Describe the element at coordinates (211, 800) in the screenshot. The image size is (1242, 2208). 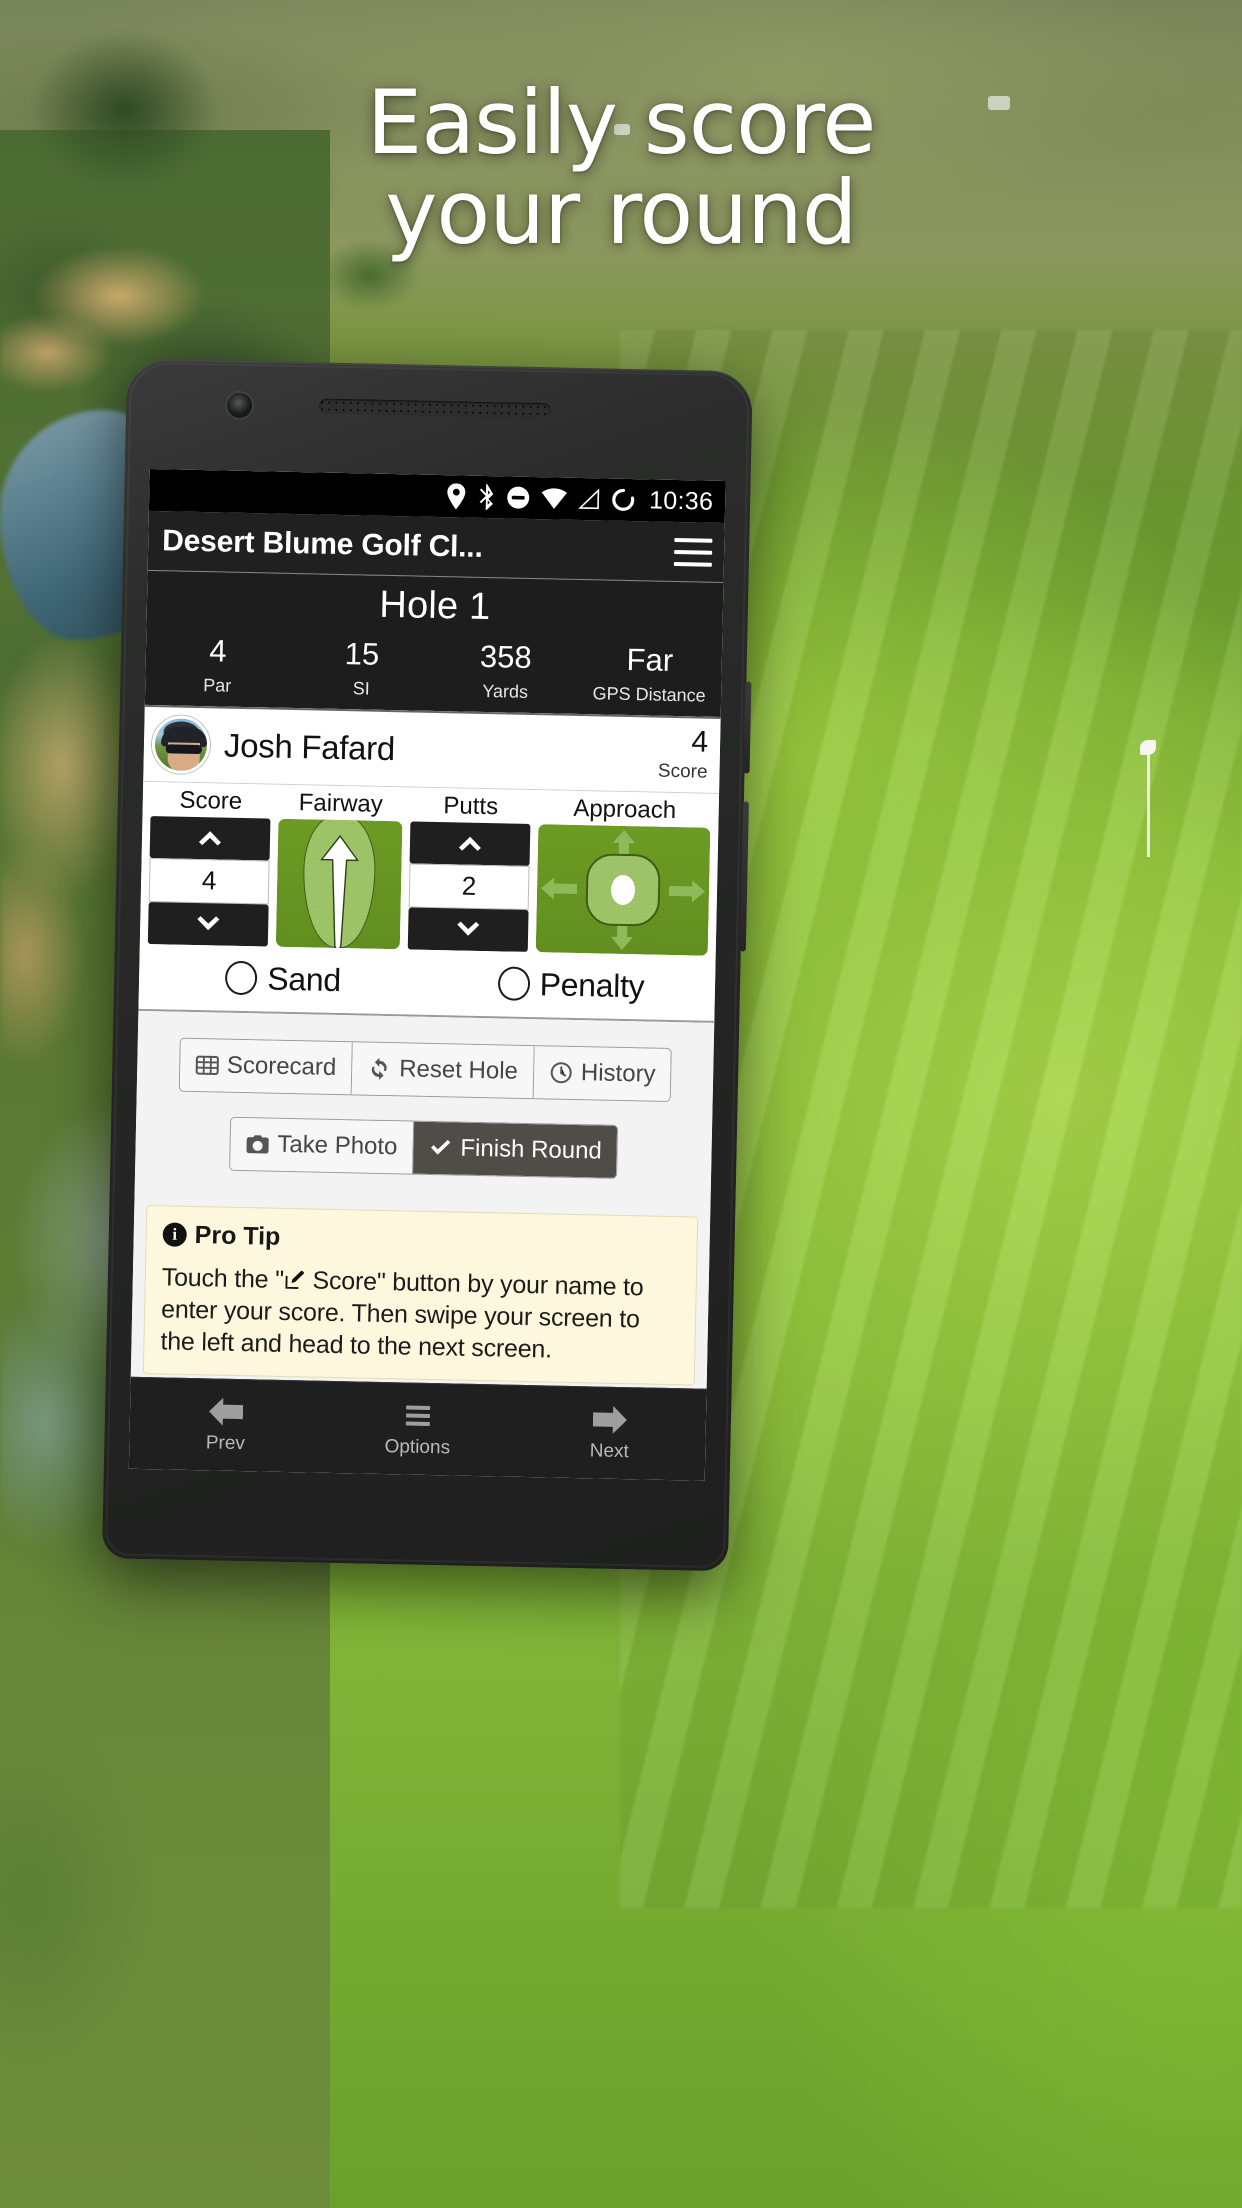
I see `widget-header-score: Score` at that location.